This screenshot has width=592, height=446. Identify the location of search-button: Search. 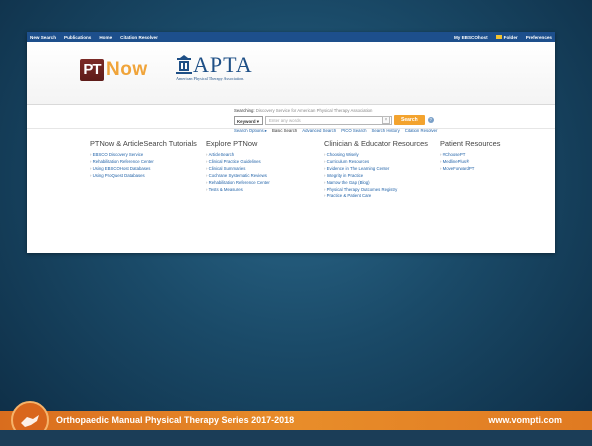
(409, 120).